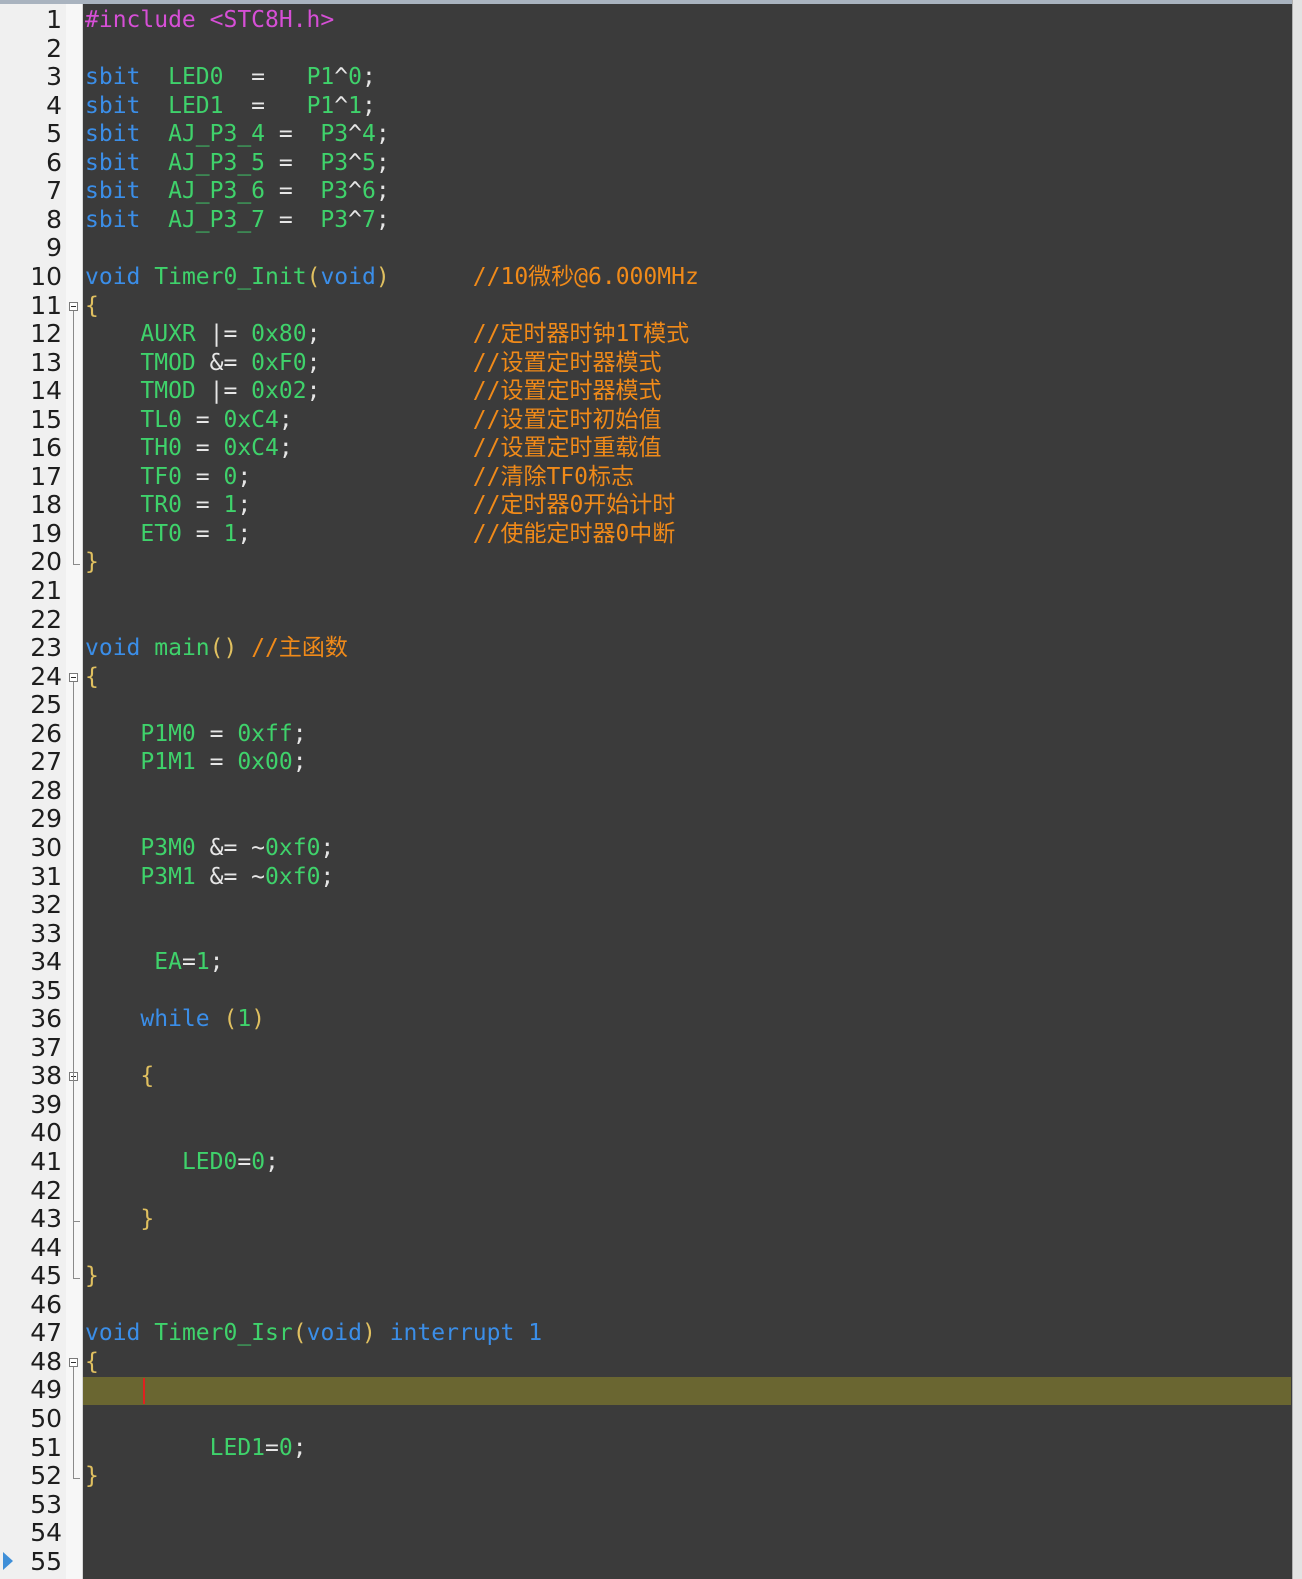 The height and width of the screenshot is (1579, 1302). What do you see at coordinates (154, 962) in the screenshot?
I see `code-line: EA=1;` at bounding box center [154, 962].